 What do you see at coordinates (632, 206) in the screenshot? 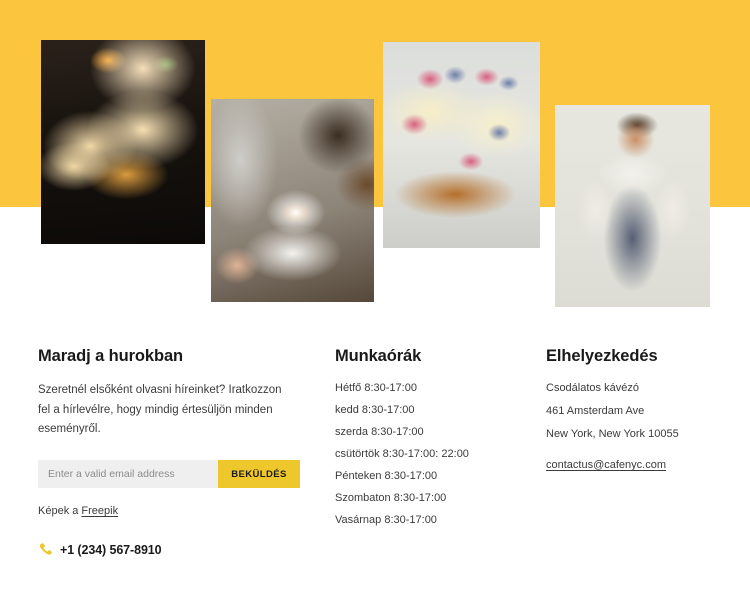
I see `hero-image-smiling-baker` at bounding box center [632, 206].